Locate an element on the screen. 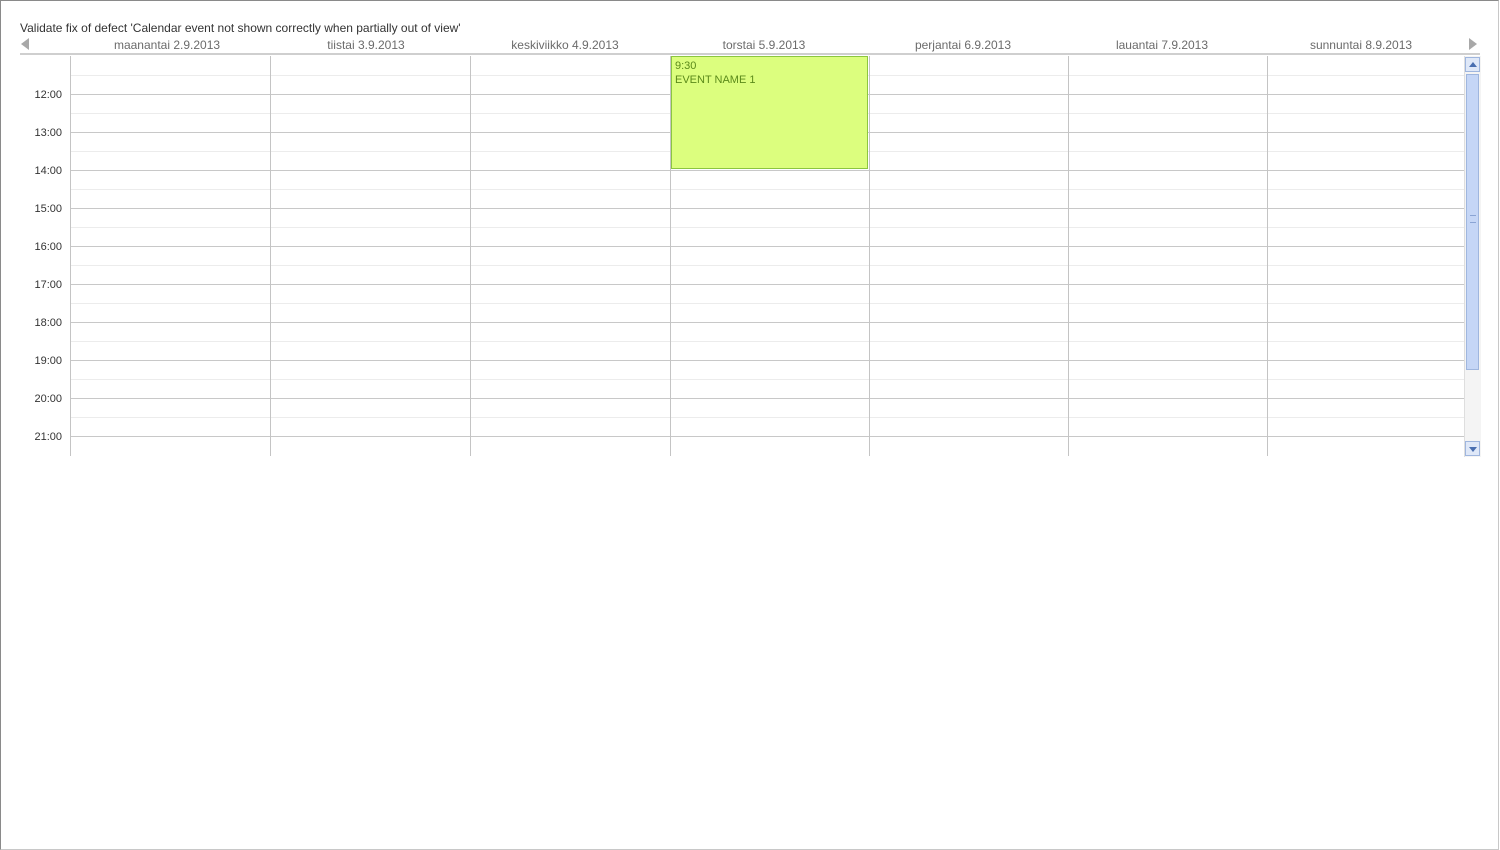  next-week-arrow-icon is located at coordinates (1473, 44).